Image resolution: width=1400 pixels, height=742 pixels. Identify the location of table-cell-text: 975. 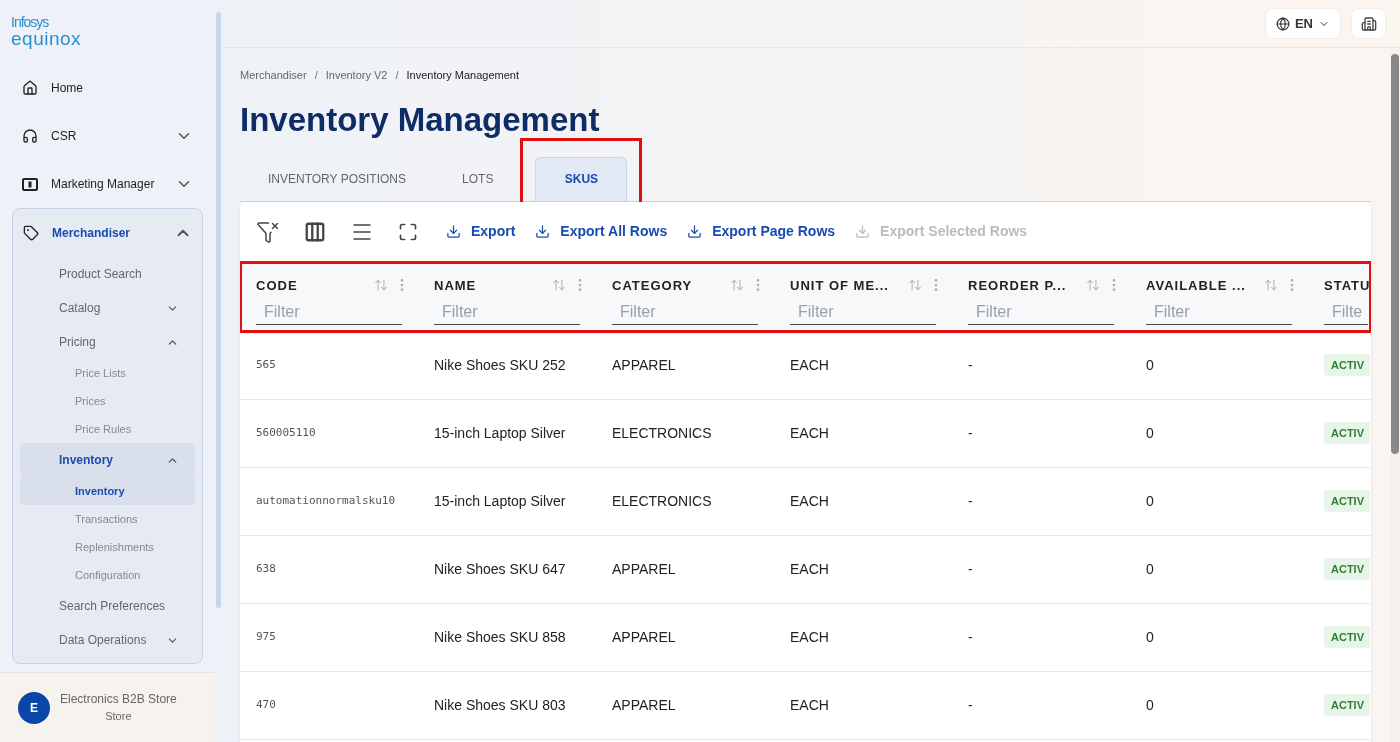
(266, 636).